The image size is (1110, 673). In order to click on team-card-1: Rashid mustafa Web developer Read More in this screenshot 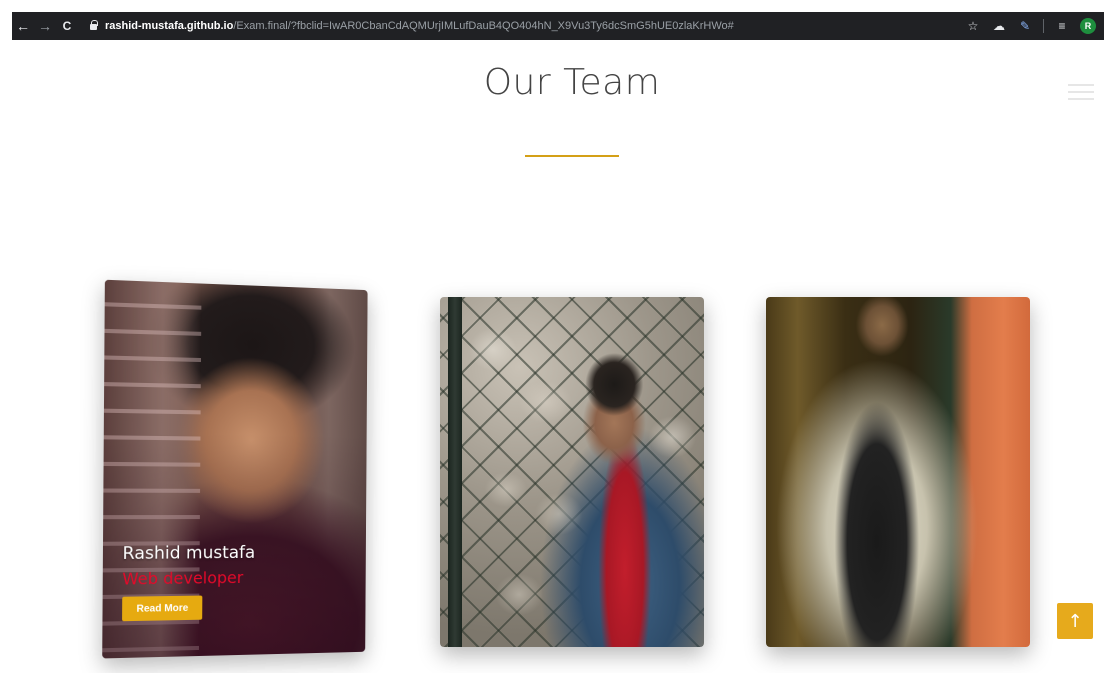, I will do `click(235, 469)`.